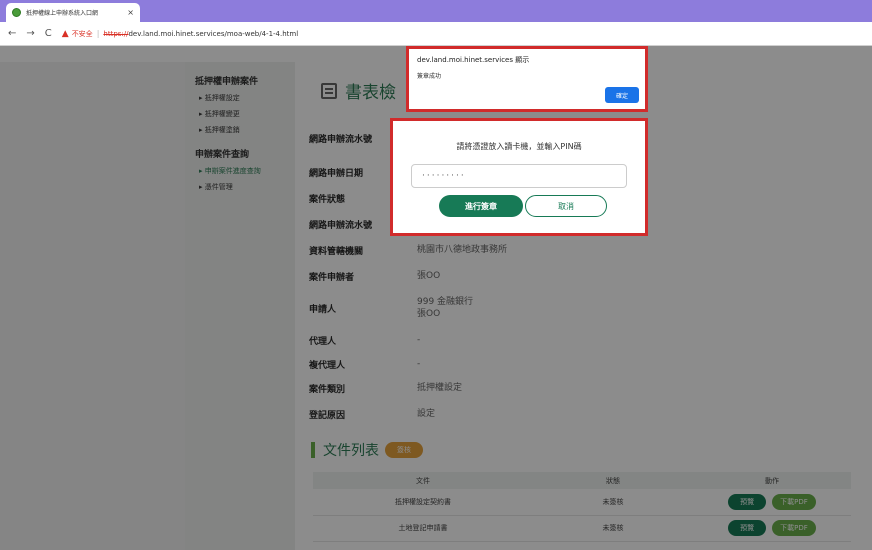 Image resolution: width=872 pixels, height=550 pixels. Describe the element at coordinates (62, 13) in the screenshot. I see `tab-title: 抵押權線上申辦系統入口網` at that location.